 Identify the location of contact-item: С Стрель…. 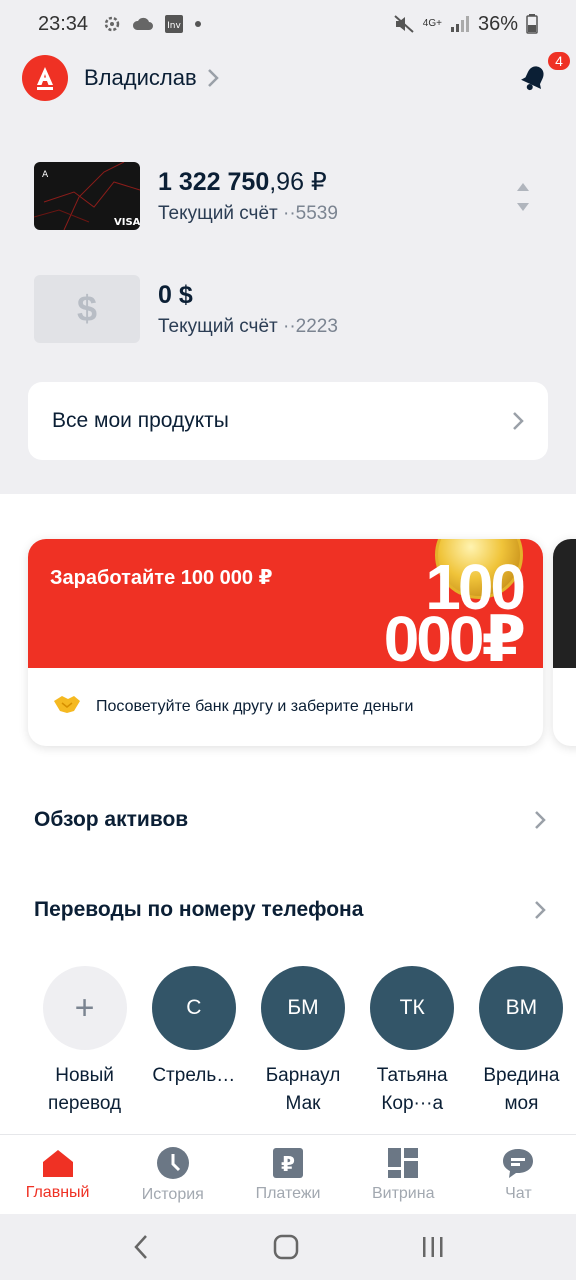
(193, 1046).